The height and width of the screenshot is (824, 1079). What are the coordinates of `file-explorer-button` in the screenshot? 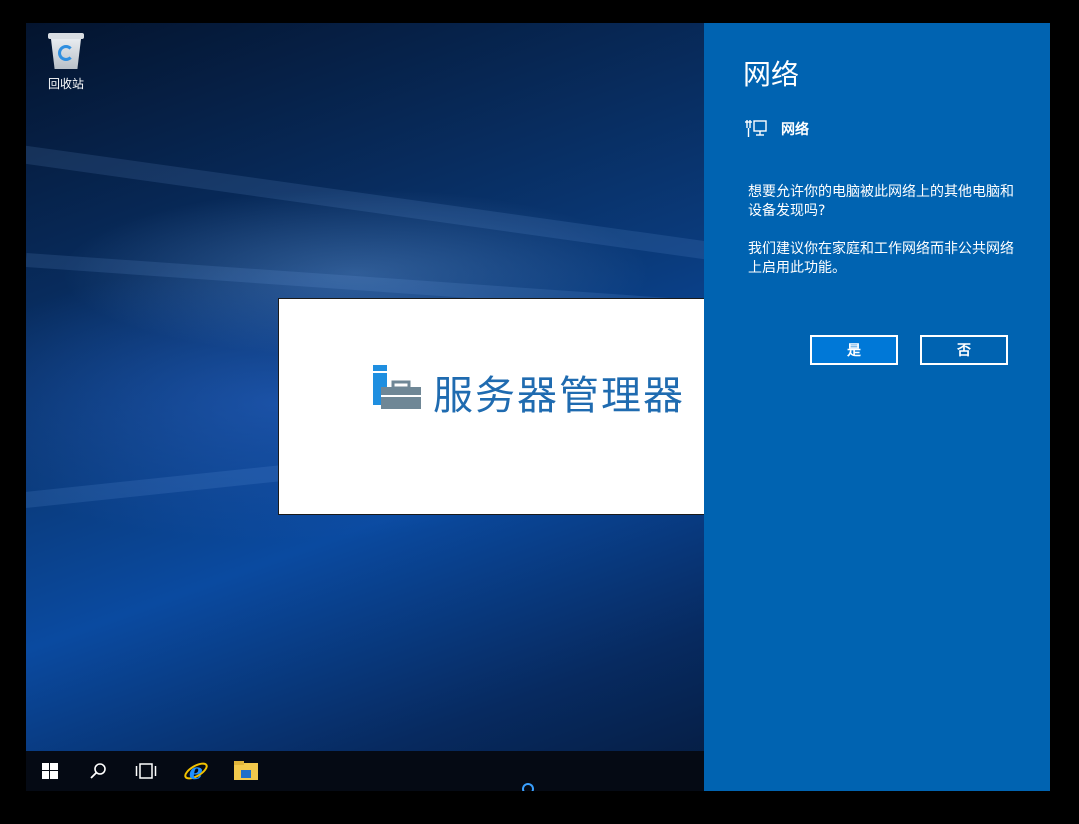 It's located at (246, 771).